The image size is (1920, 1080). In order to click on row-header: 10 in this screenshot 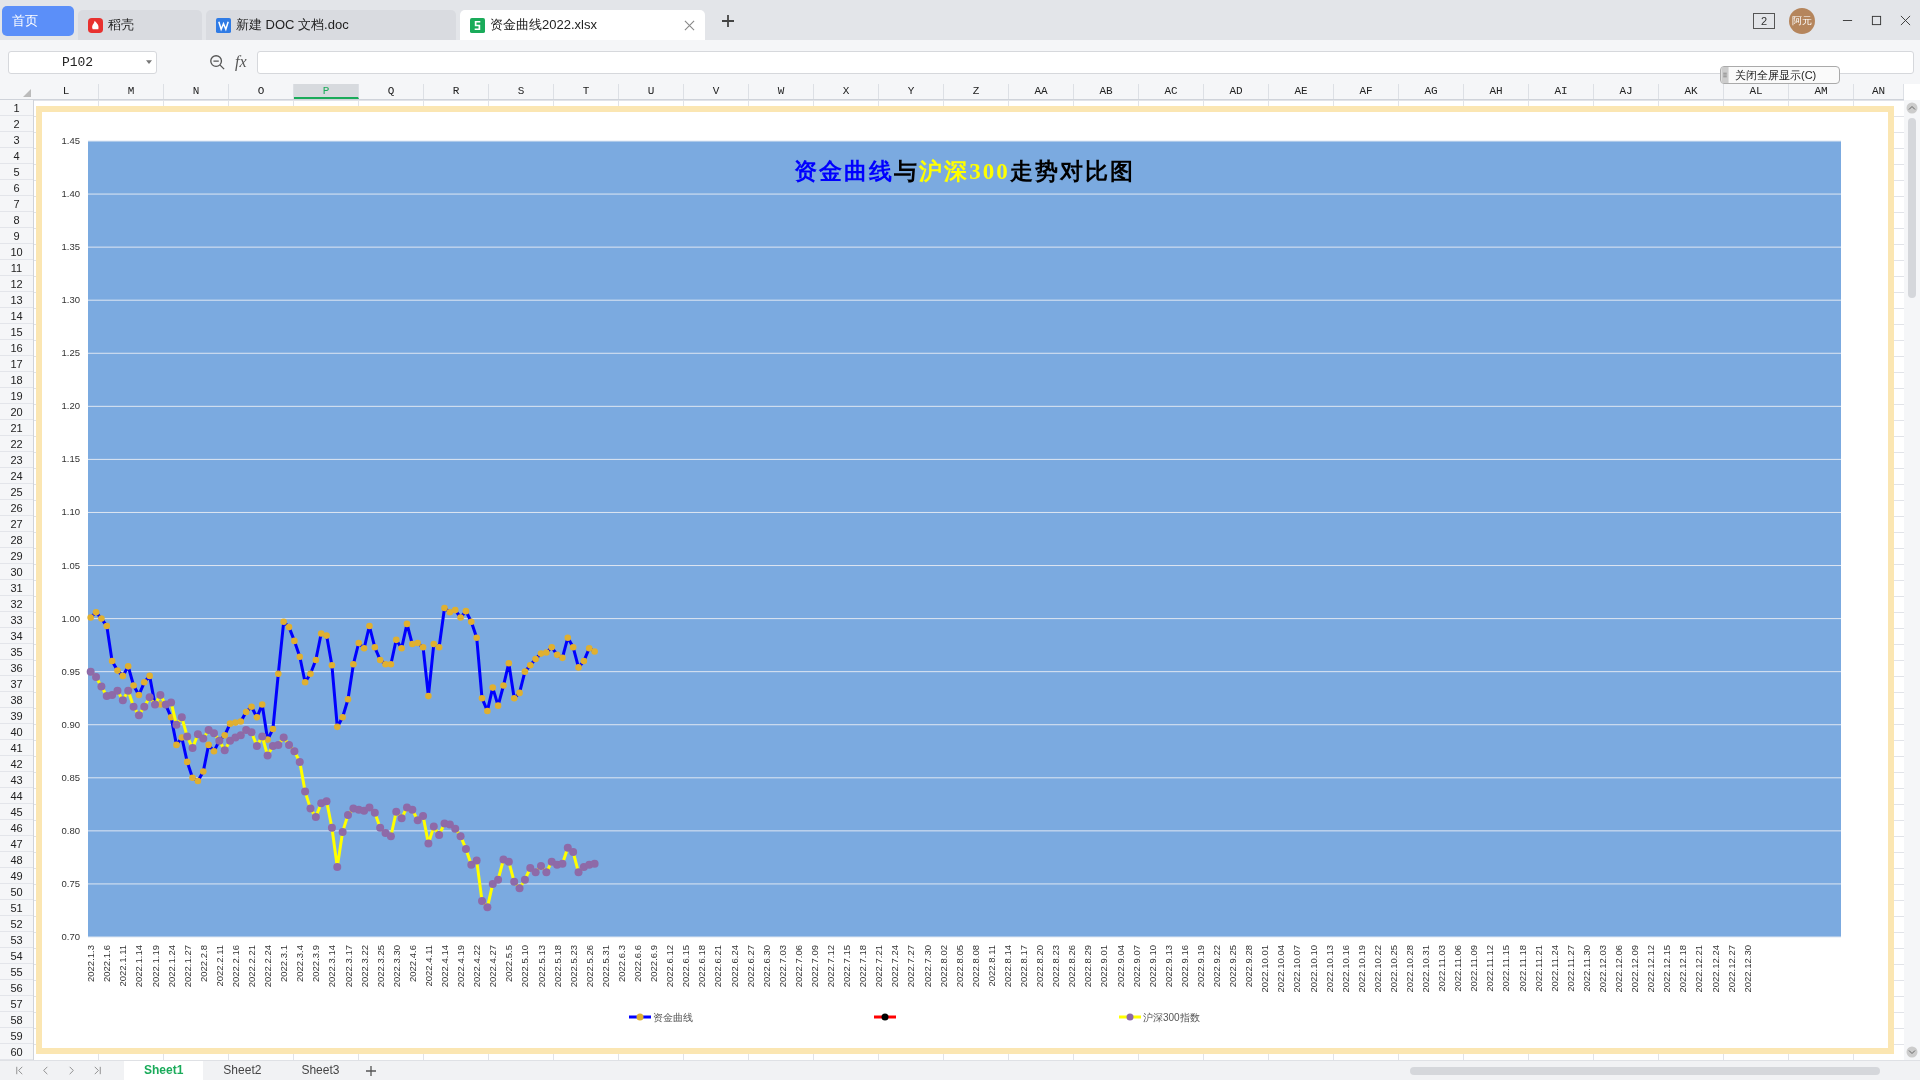, I will do `click(16, 252)`.